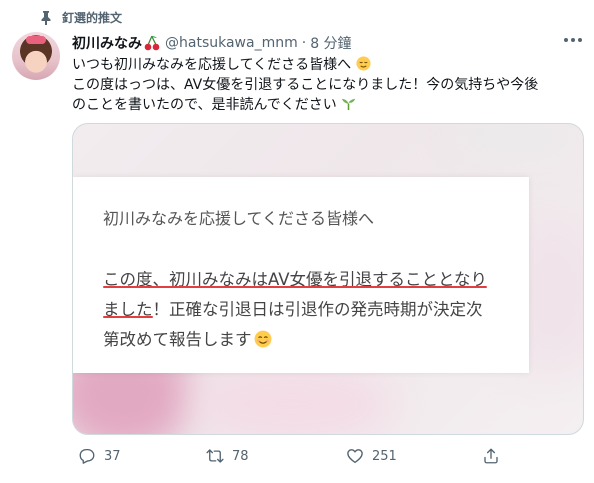 The width and height of the screenshot is (594, 483). Describe the element at coordinates (349, 104) in the screenshot. I see `seedling-emoji-icon` at that location.